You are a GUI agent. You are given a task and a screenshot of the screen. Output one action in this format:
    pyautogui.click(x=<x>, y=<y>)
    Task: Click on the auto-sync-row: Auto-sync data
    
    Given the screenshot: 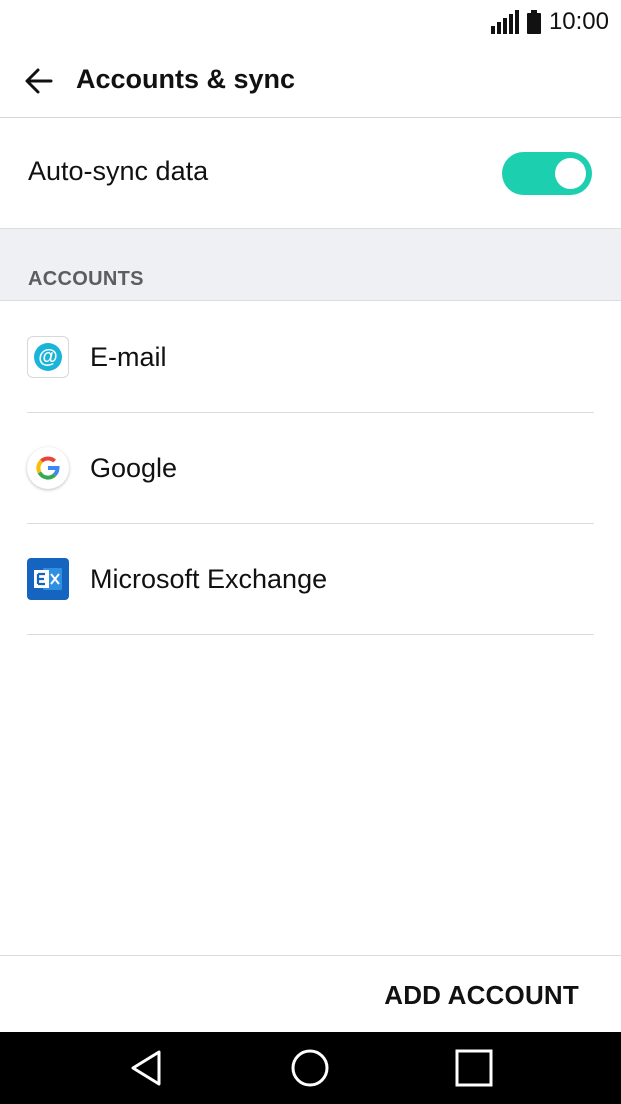 What is the action you would take?
    pyautogui.click(x=310, y=173)
    